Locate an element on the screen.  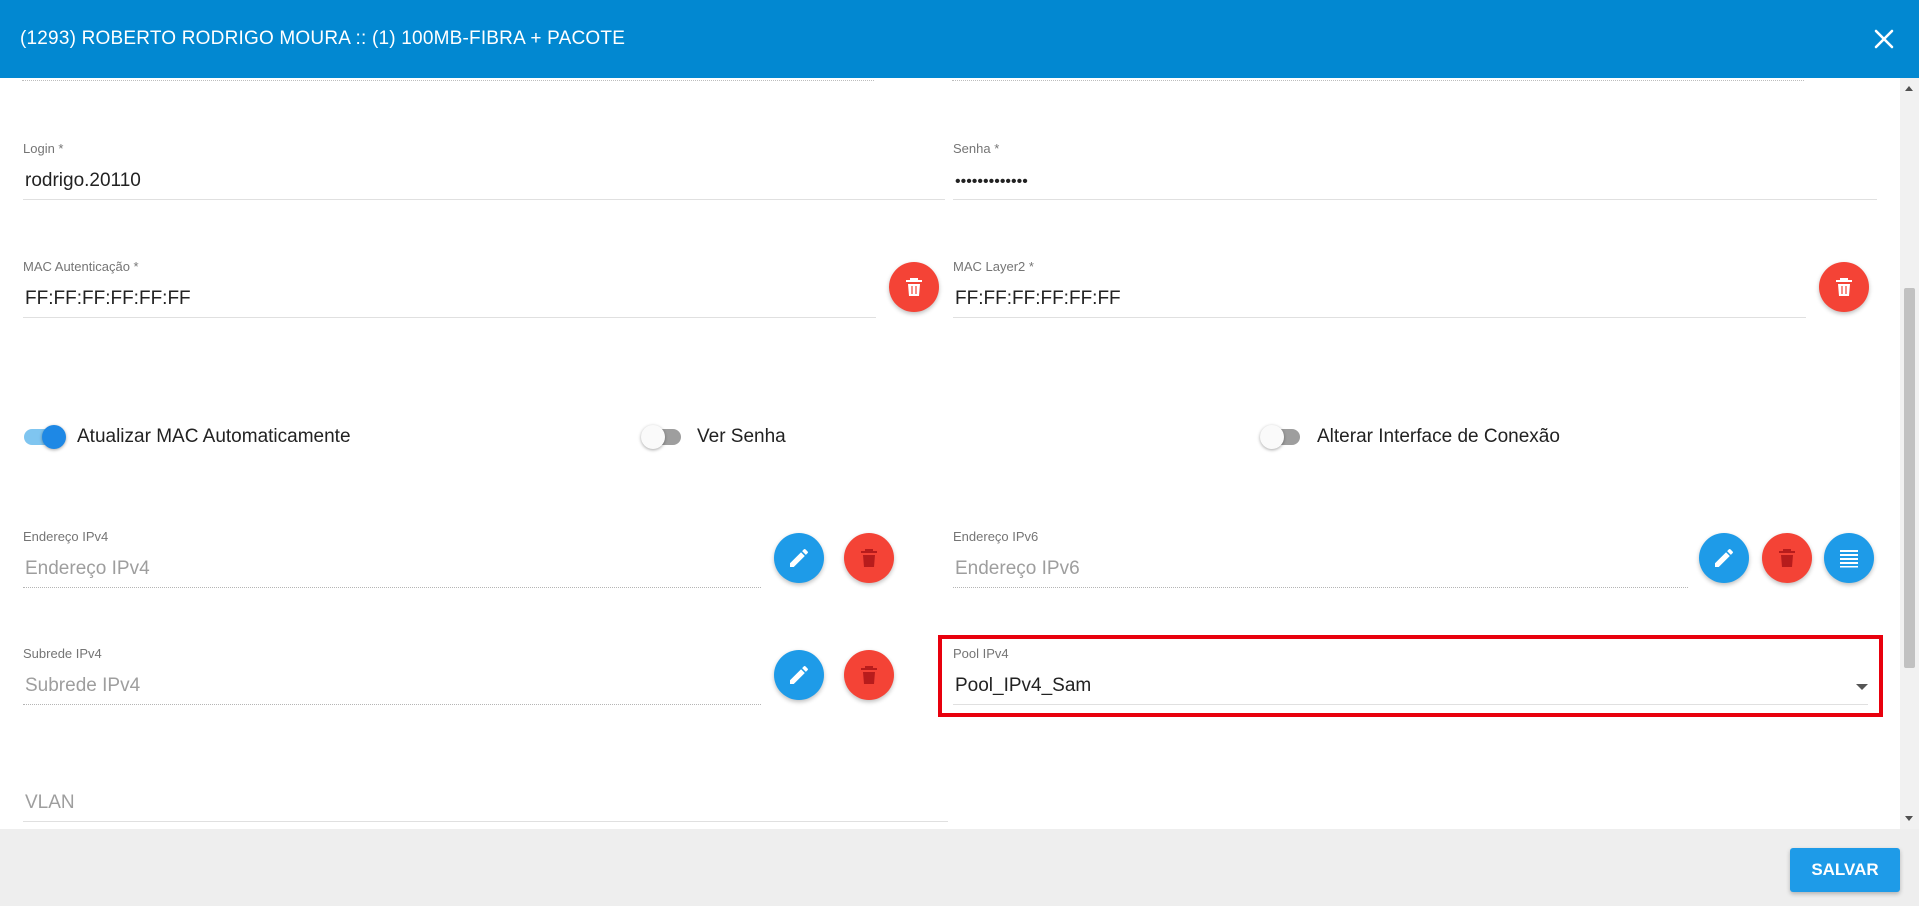
scroll-thumb is located at coordinates (1909, 478).